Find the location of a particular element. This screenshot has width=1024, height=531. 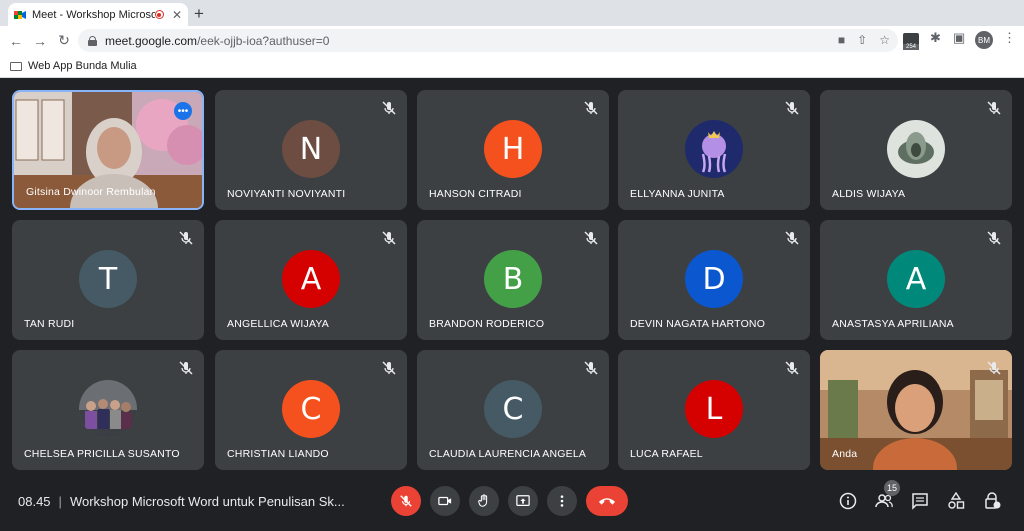

participant-name: LUCA RAFAEL is located at coordinates (666, 454).